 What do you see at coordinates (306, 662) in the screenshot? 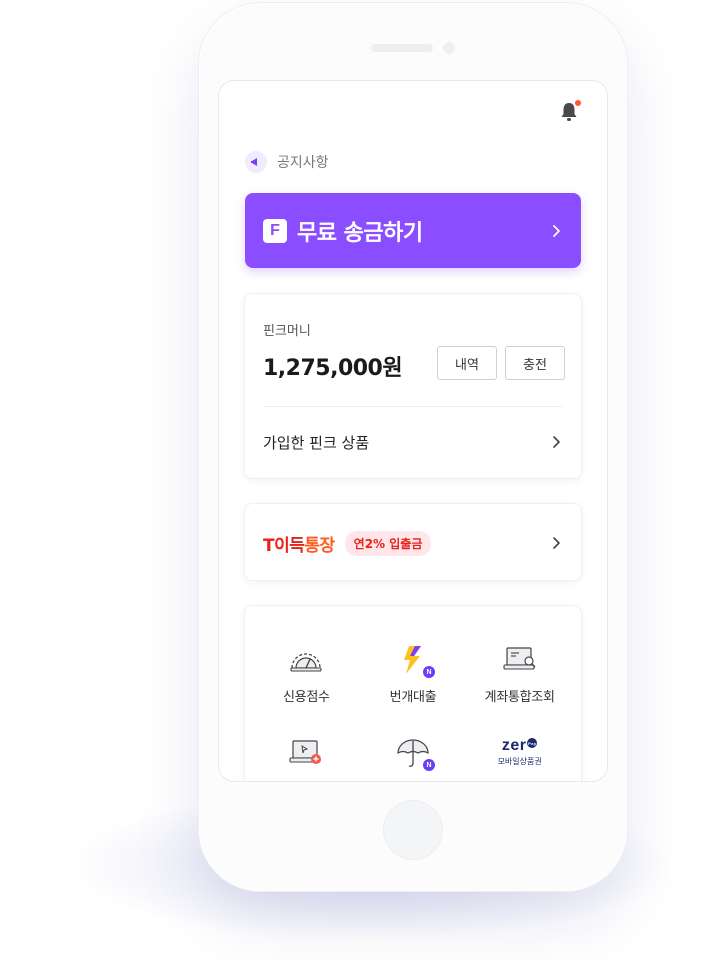
I see `gauge-icon` at bounding box center [306, 662].